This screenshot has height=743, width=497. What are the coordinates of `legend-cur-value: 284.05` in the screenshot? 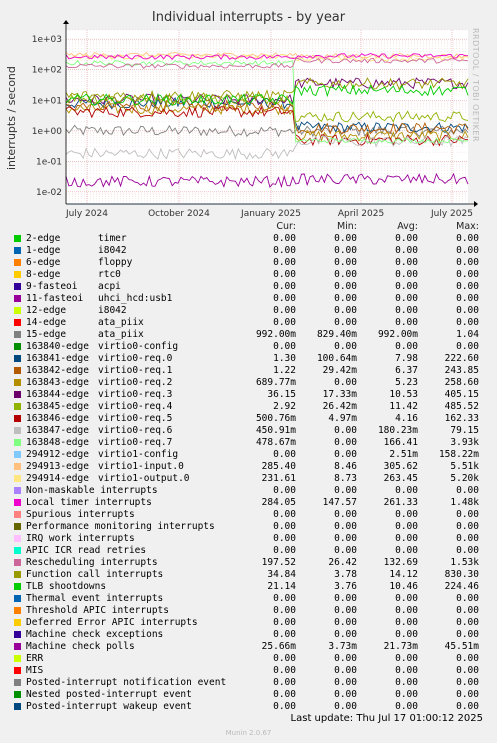 It's located at (278, 502).